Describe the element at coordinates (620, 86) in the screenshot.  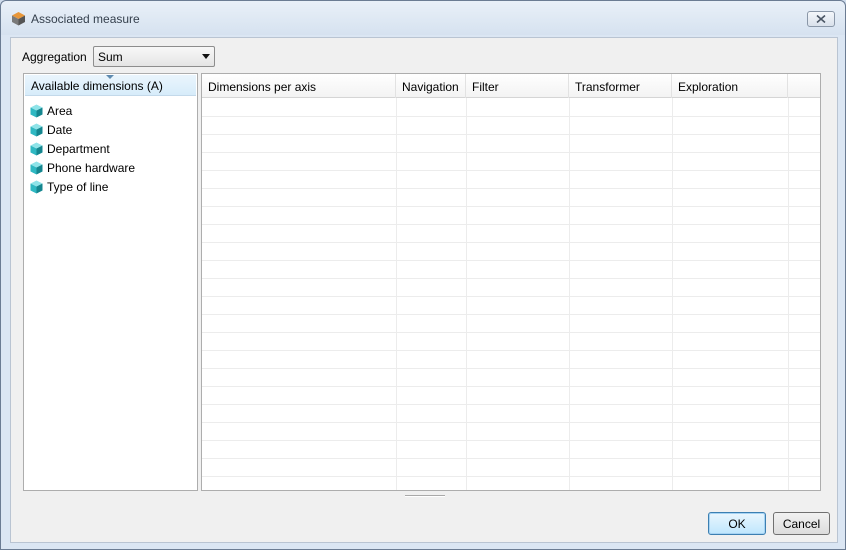
I see `column-header-transformer: Transformer` at that location.